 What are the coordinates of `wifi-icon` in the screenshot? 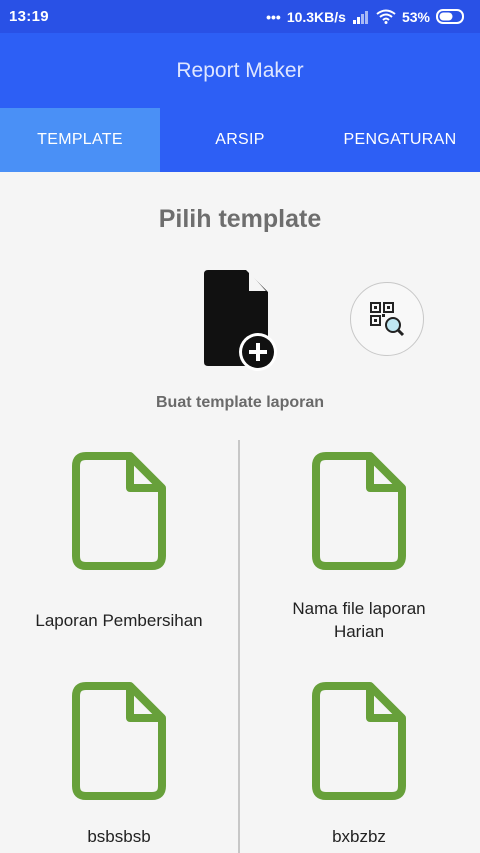 It's located at (386, 16).